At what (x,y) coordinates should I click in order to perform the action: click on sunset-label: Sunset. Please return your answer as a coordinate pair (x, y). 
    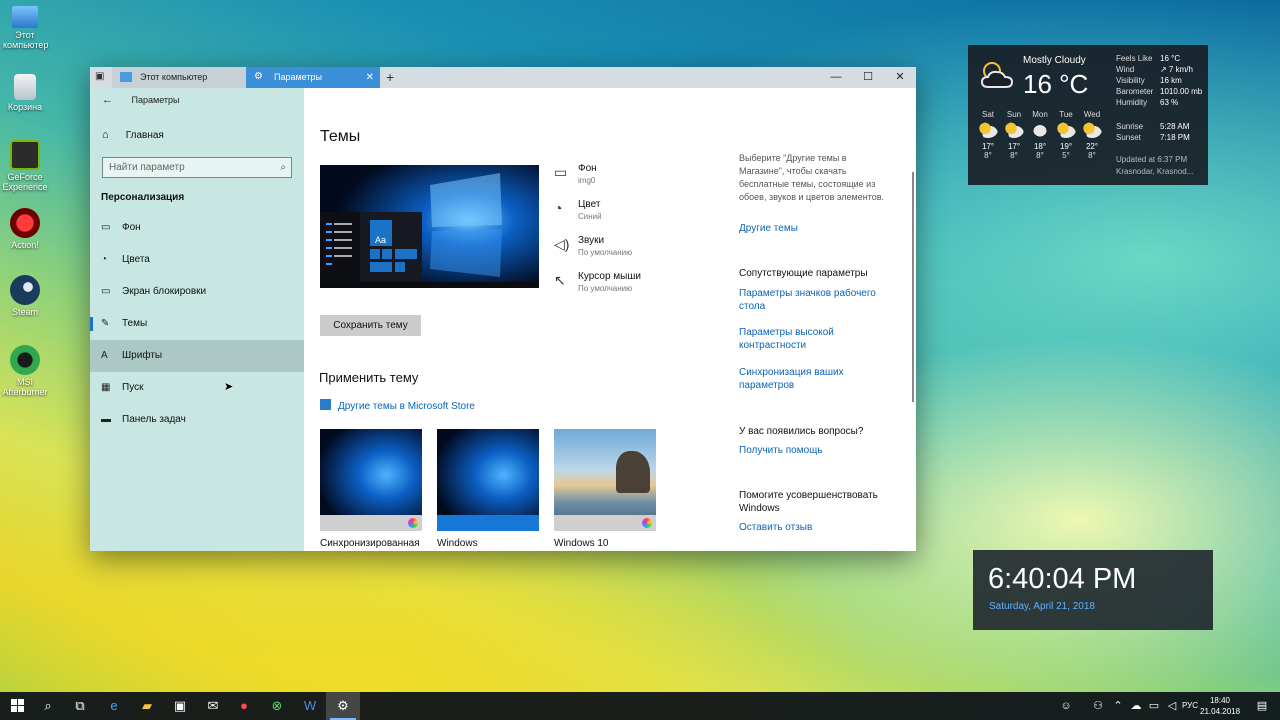
    Looking at the image, I should click on (1128, 137).